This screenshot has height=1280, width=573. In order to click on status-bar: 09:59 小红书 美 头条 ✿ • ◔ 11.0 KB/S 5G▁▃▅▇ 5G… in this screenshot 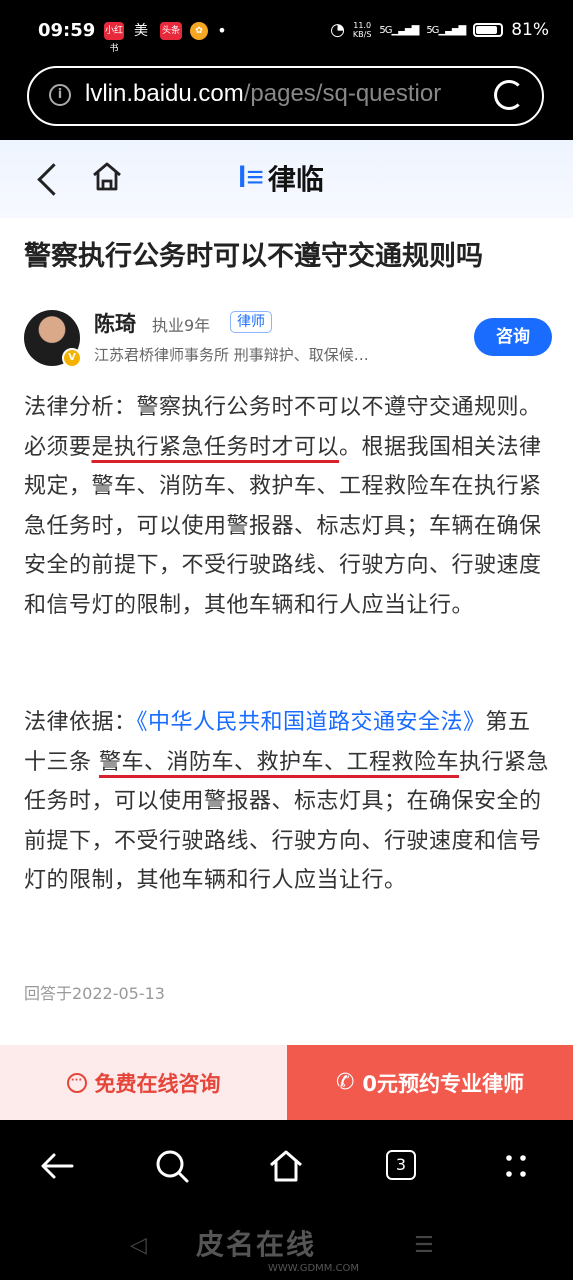, I will do `click(286, 32)`.